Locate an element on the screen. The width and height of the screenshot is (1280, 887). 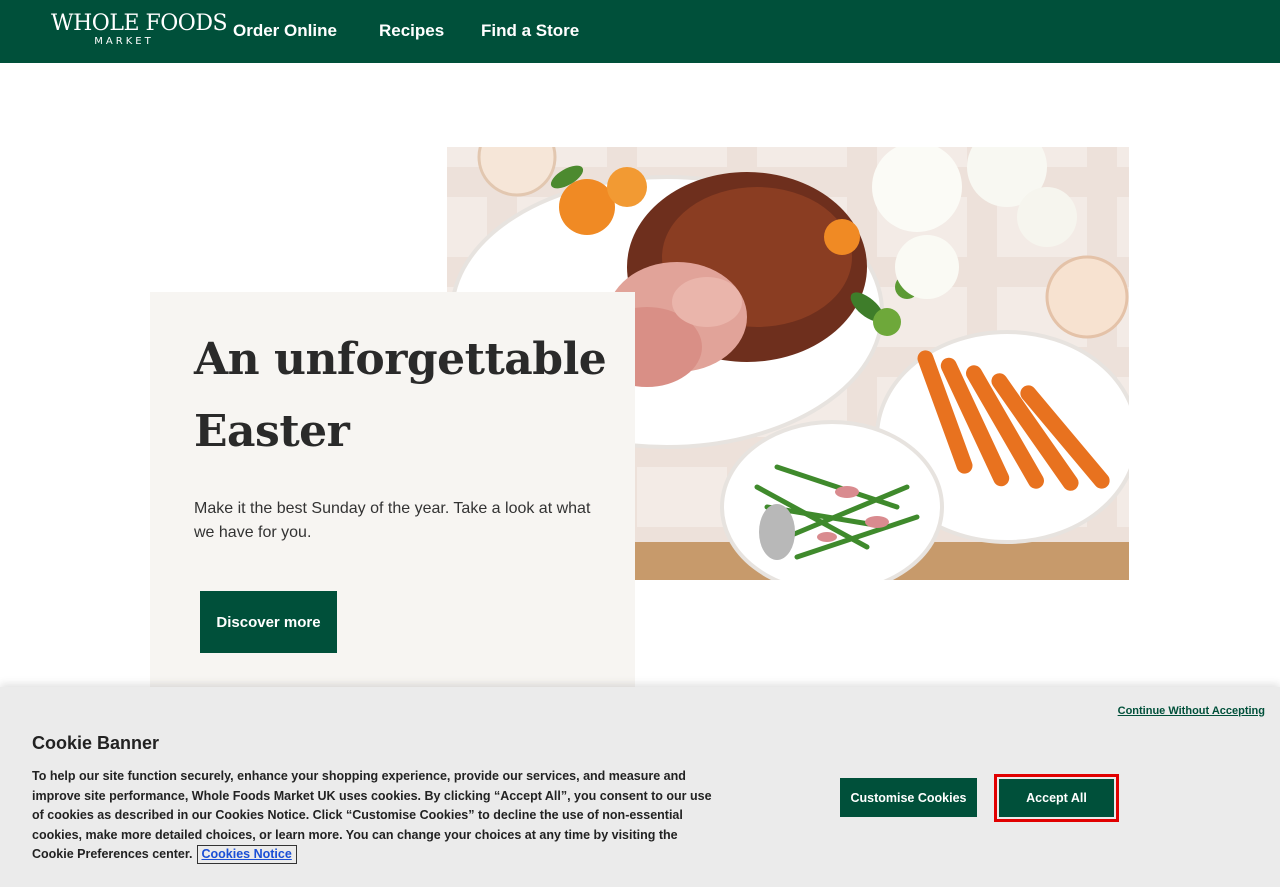
nav-find-a-store: Find a Store is located at coordinates (530, 31).